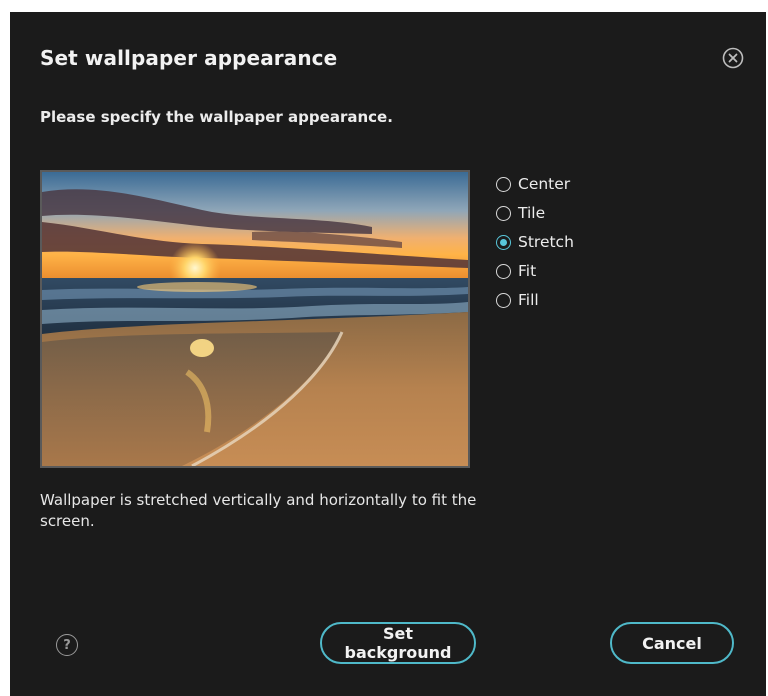 The image size is (768, 696). I want to click on set-background-button: Set background, so click(398, 643).